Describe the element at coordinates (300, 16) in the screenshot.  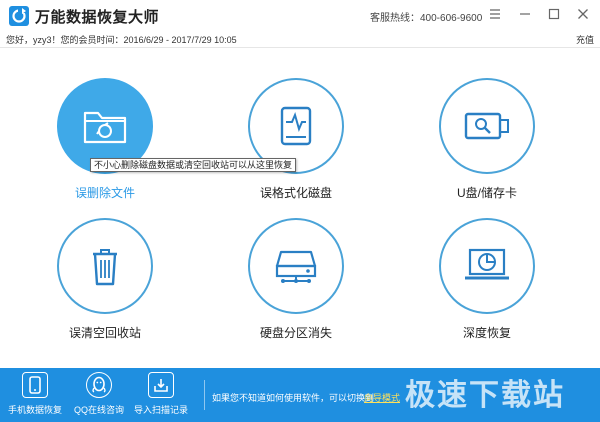
I see `title-bar: 万能数据恢复大师 客服热线：400-606-9600` at that location.